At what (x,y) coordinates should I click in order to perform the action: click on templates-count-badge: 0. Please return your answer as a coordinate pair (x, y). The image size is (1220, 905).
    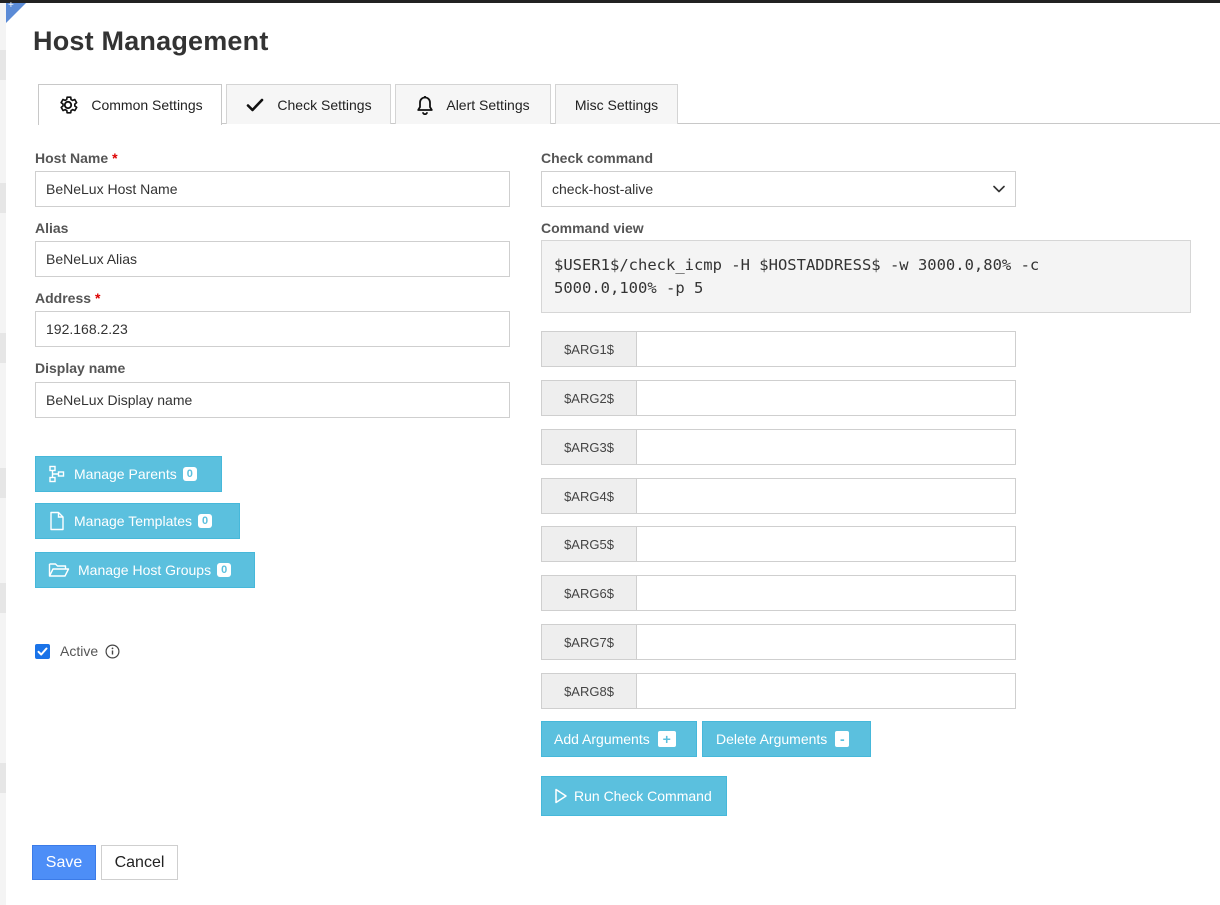
    Looking at the image, I should click on (205, 521).